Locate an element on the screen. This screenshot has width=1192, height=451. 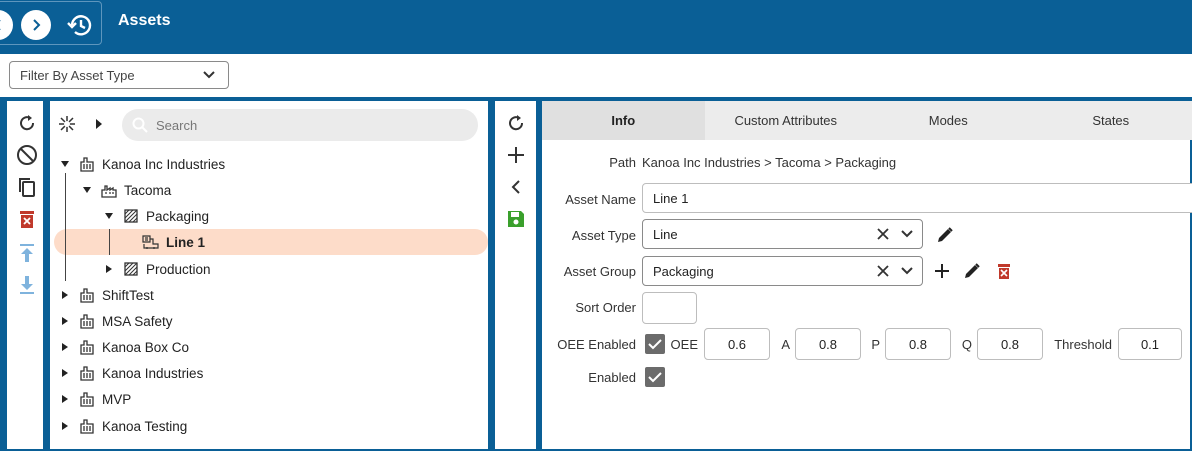
path-label: Path is located at coordinates (622, 162).